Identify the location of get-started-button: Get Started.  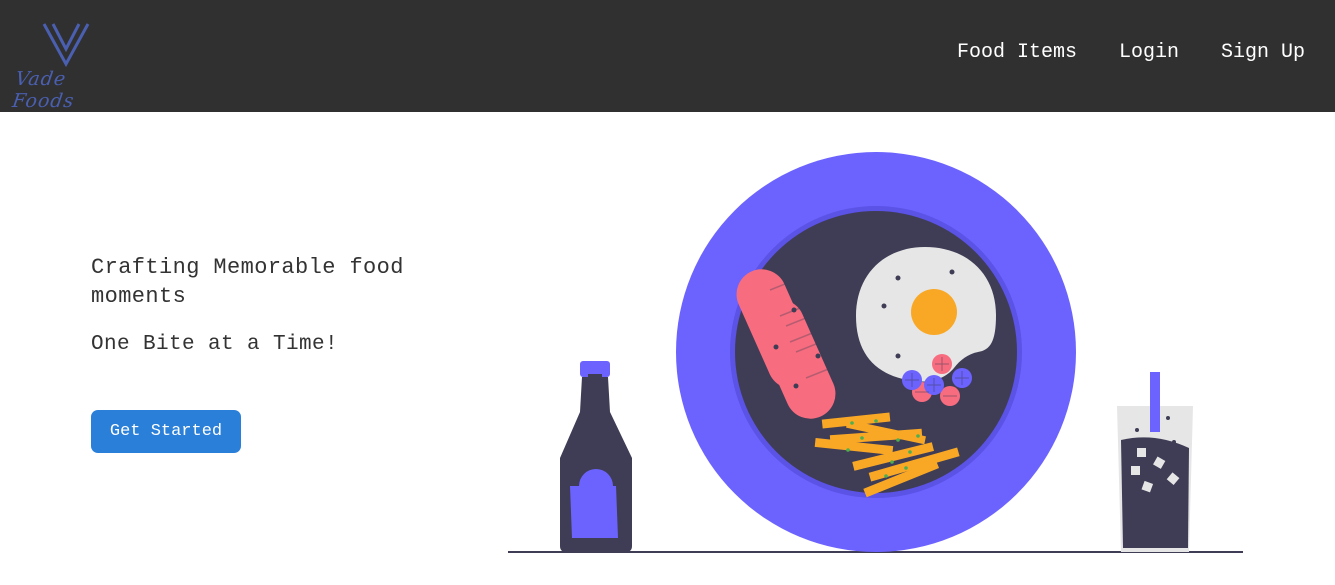
(166, 431).